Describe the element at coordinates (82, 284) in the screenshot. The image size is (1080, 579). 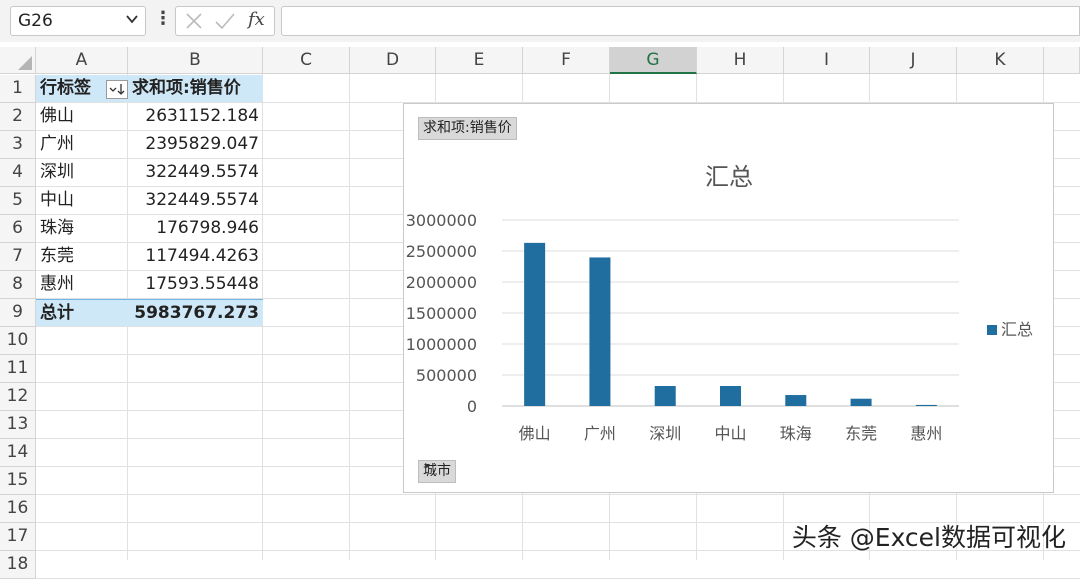
I see `pivot-row-label: 惠州` at that location.